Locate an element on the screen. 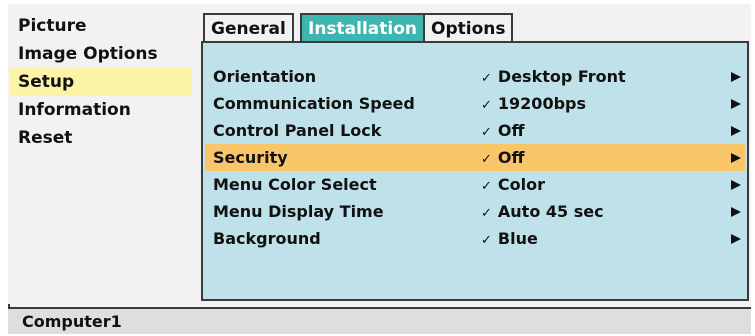 This screenshot has height=336, width=755. row-value: ✓ Color is located at coordinates (513, 185).